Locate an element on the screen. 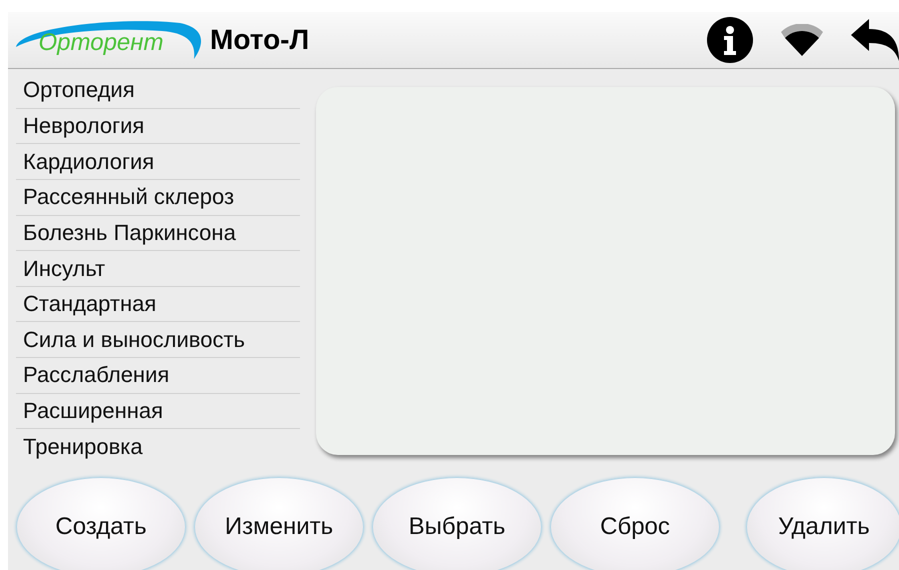 Image resolution: width=899 pixels, height=570 pixels. program-item: Расширенная is located at coordinates (158, 412).